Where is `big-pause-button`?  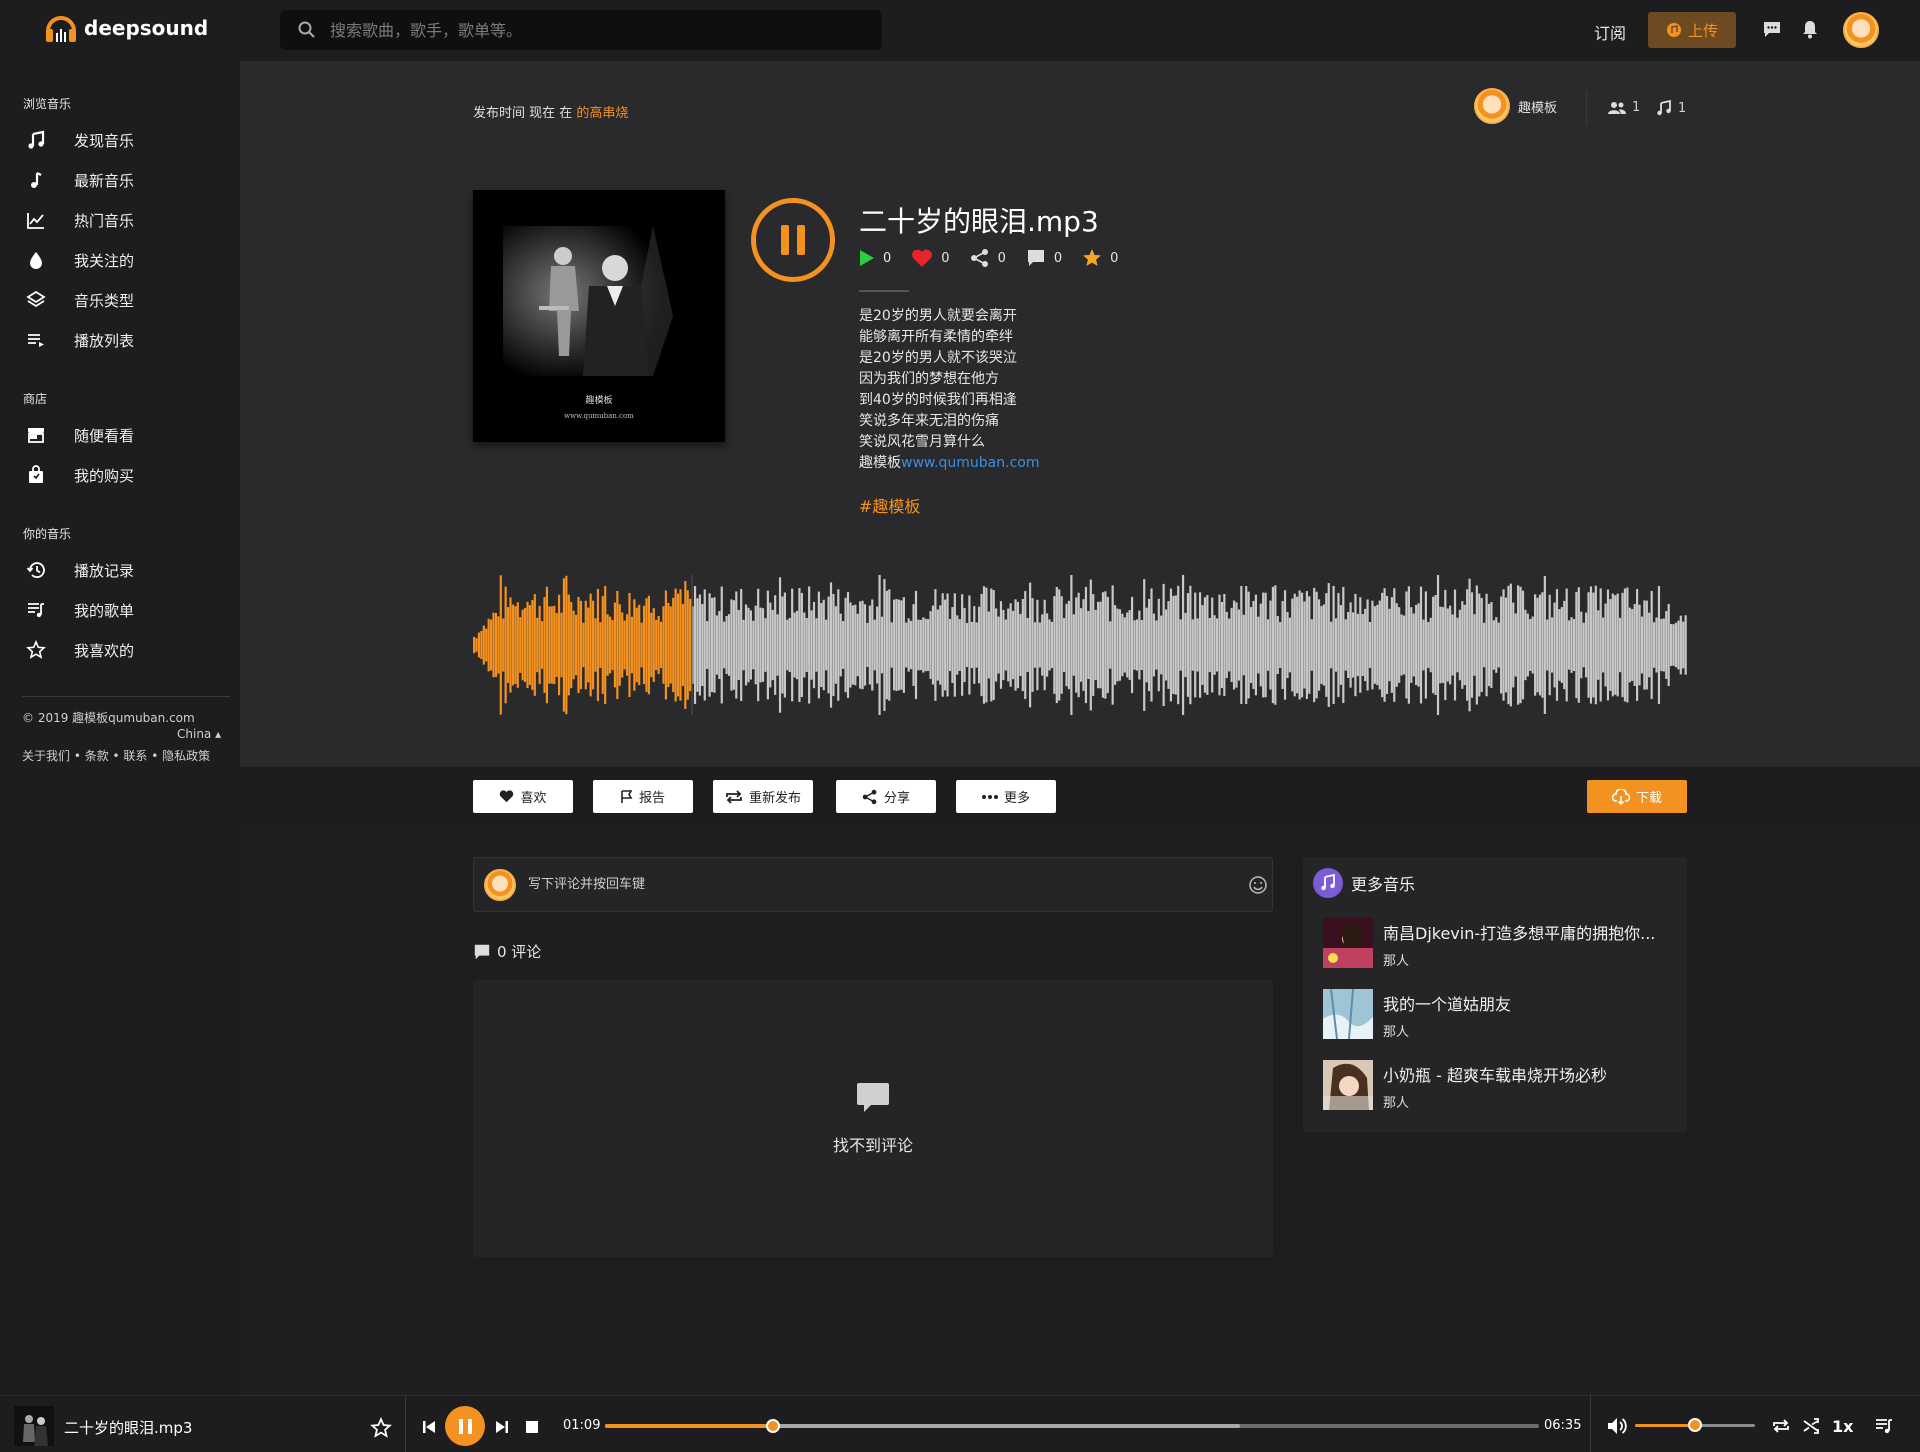 big-pause-button is located at coordinates (793, 240).